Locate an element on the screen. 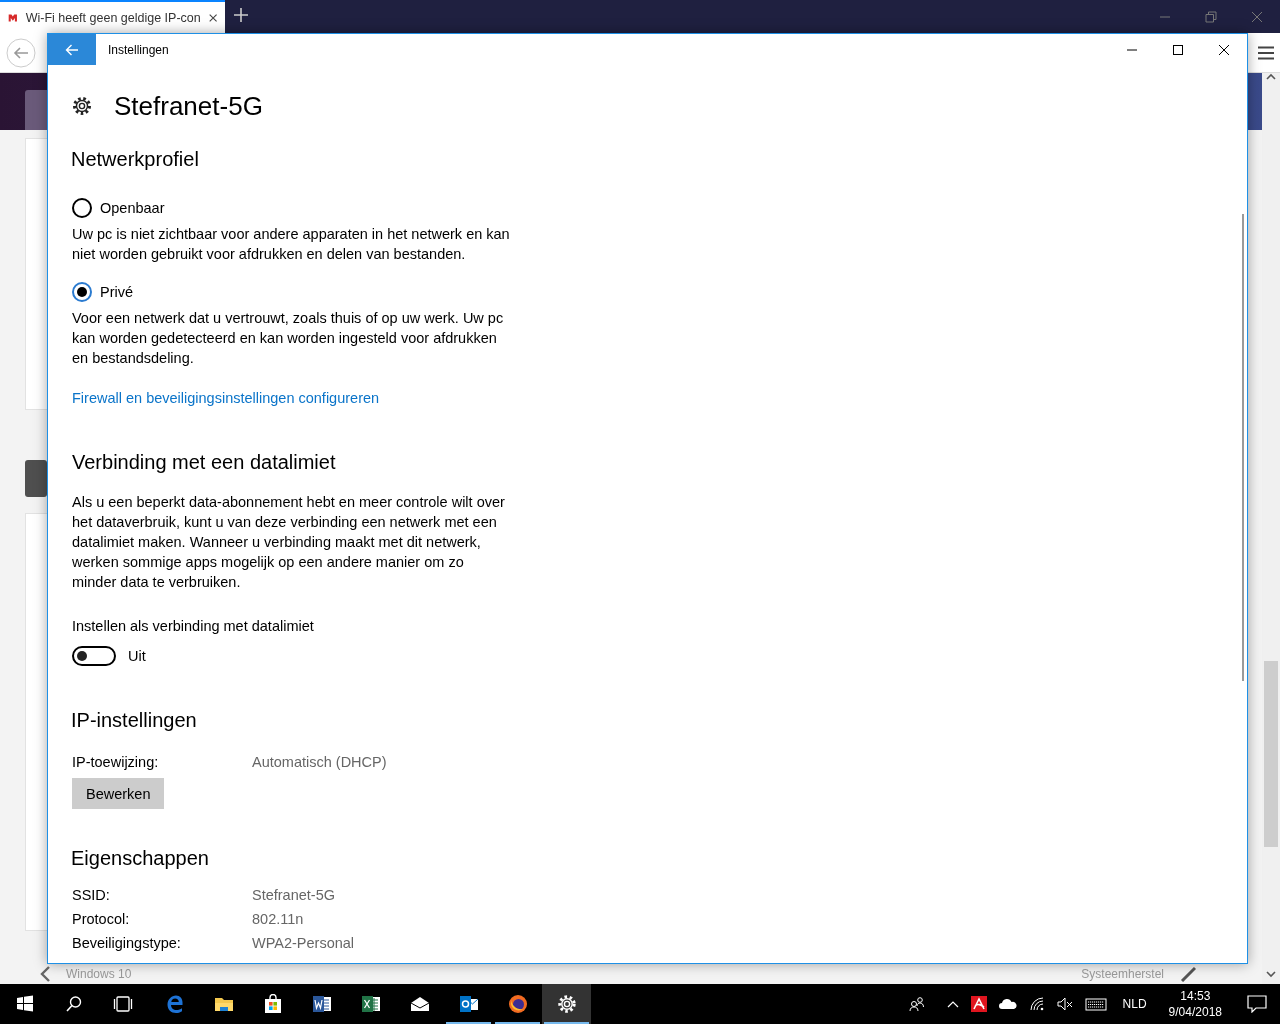  browser-tab: Wi-Fi heeft geen geldige IP-con is located at coordinates (112, 16).